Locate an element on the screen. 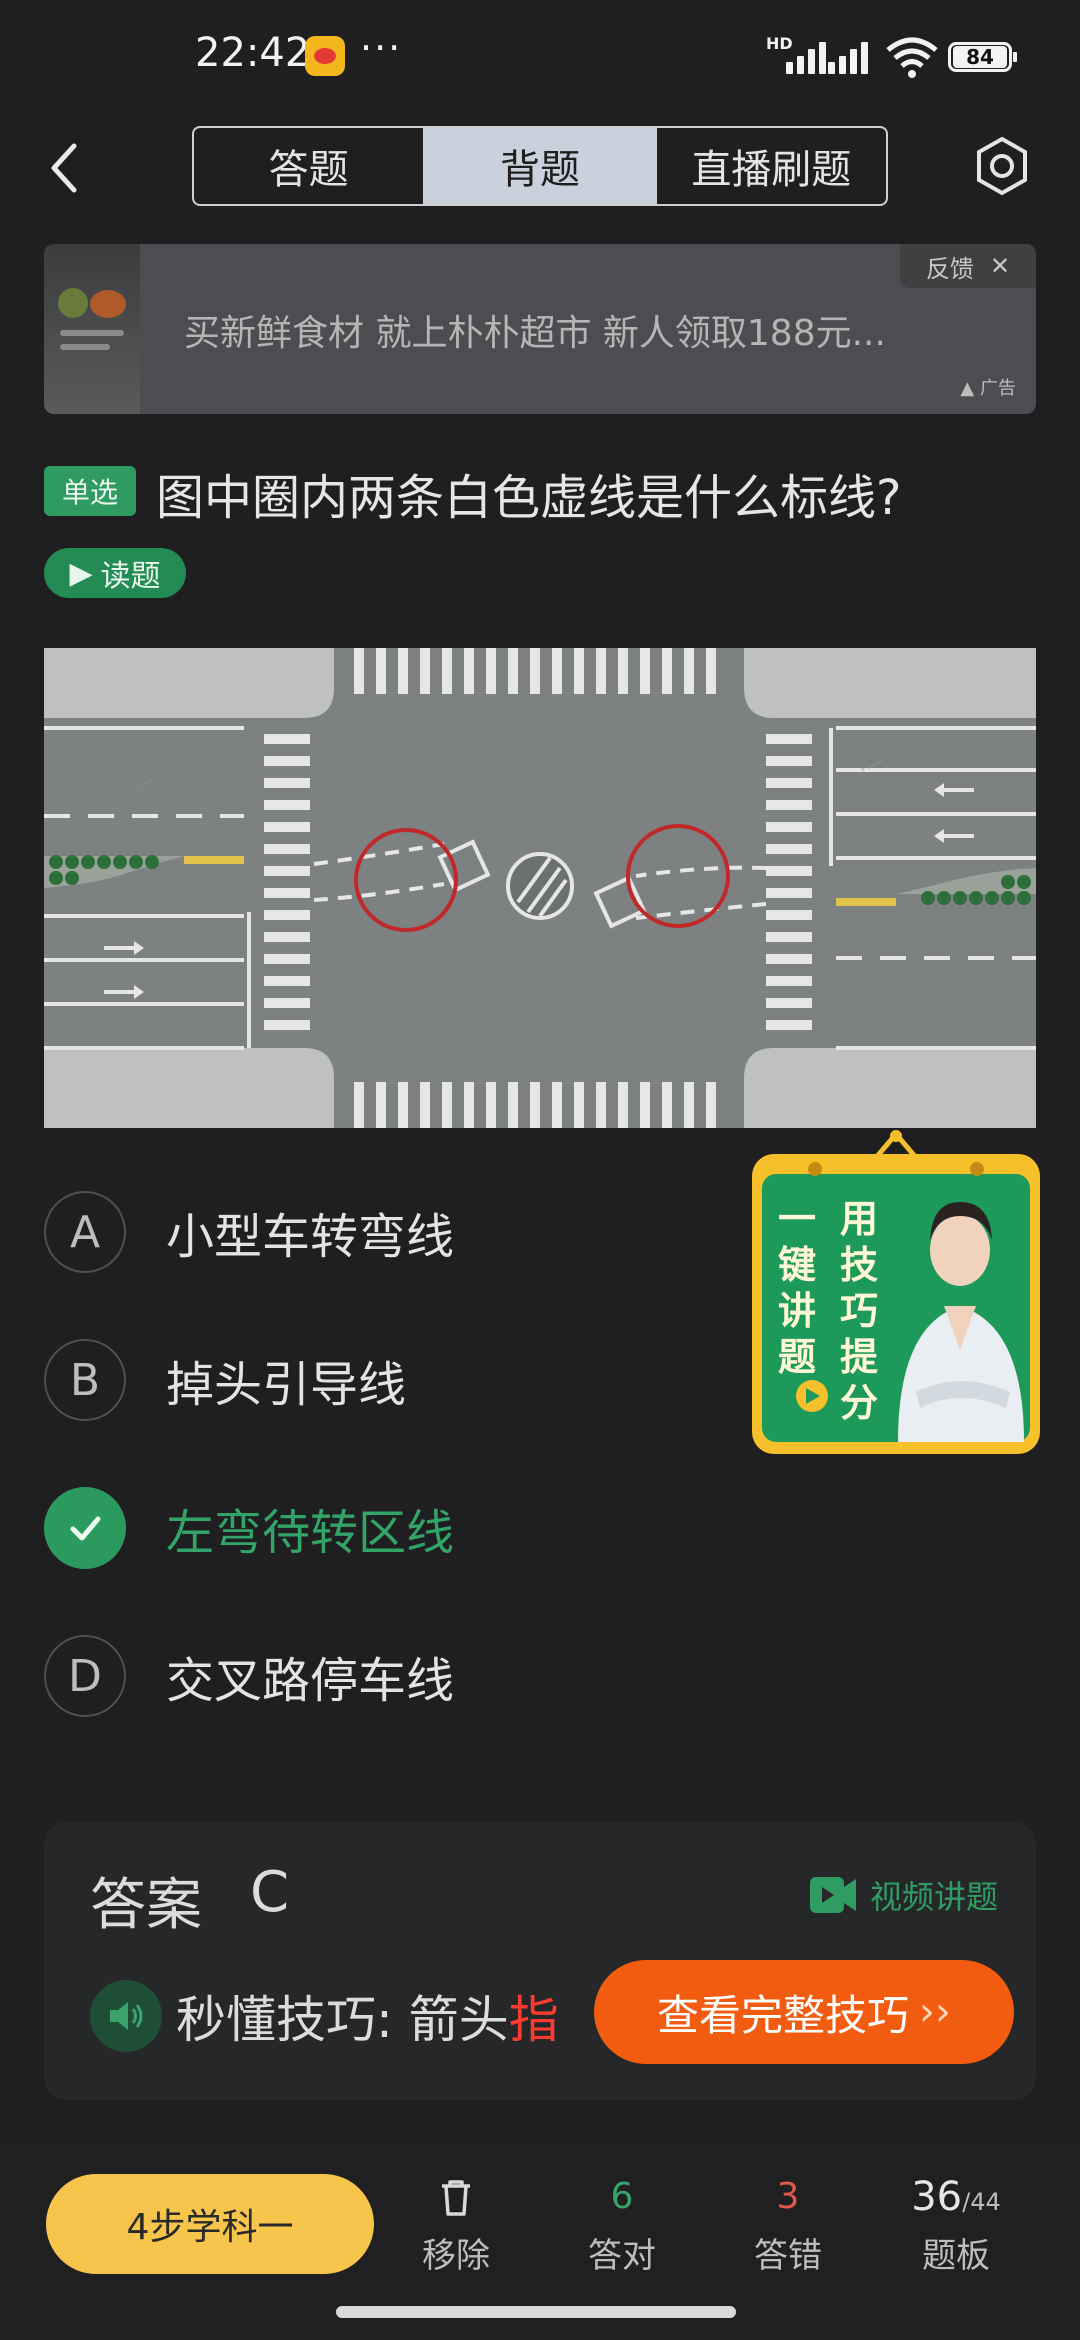 The width and height of the screenshot is (1080, 2340). option-a-letter: A is located at coordinates (85, 1232).